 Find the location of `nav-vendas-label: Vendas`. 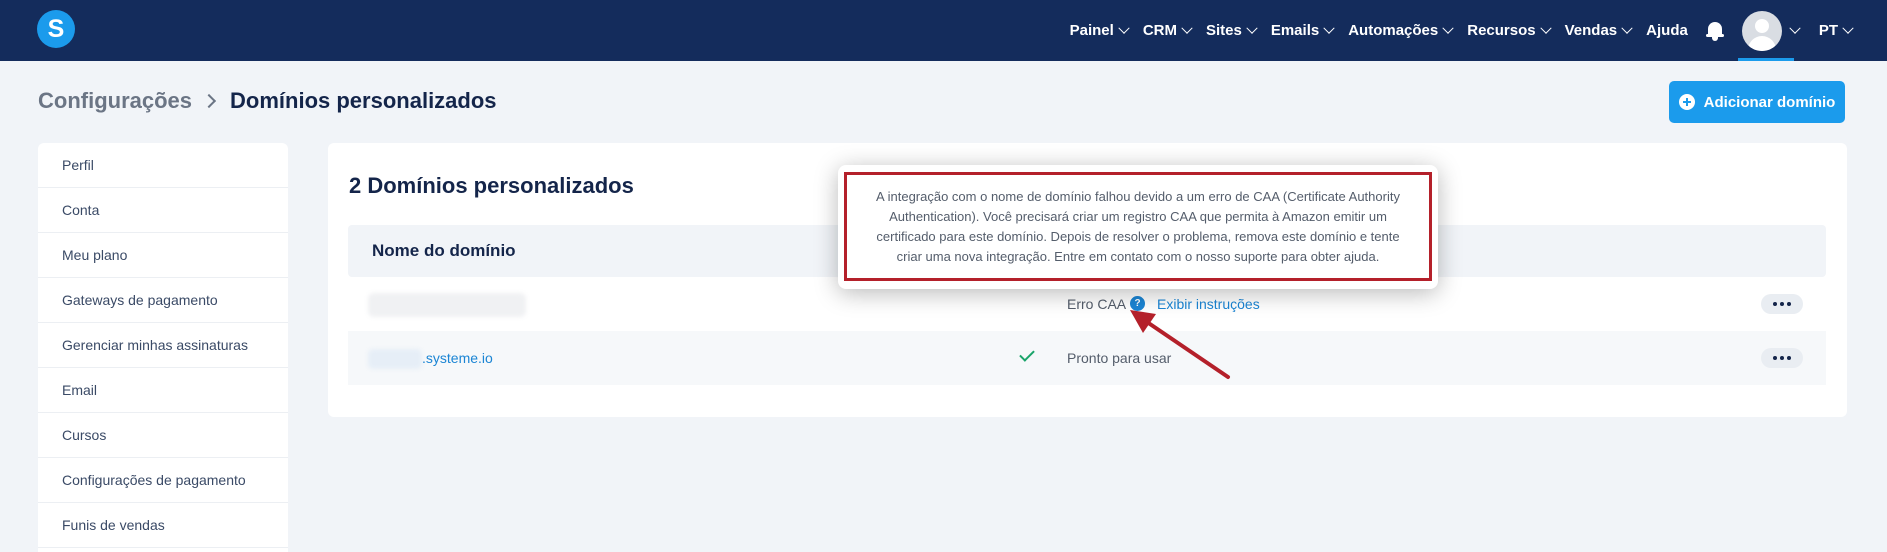

nav-vendas-label: Vendas is located at coordinates (1591, 30).